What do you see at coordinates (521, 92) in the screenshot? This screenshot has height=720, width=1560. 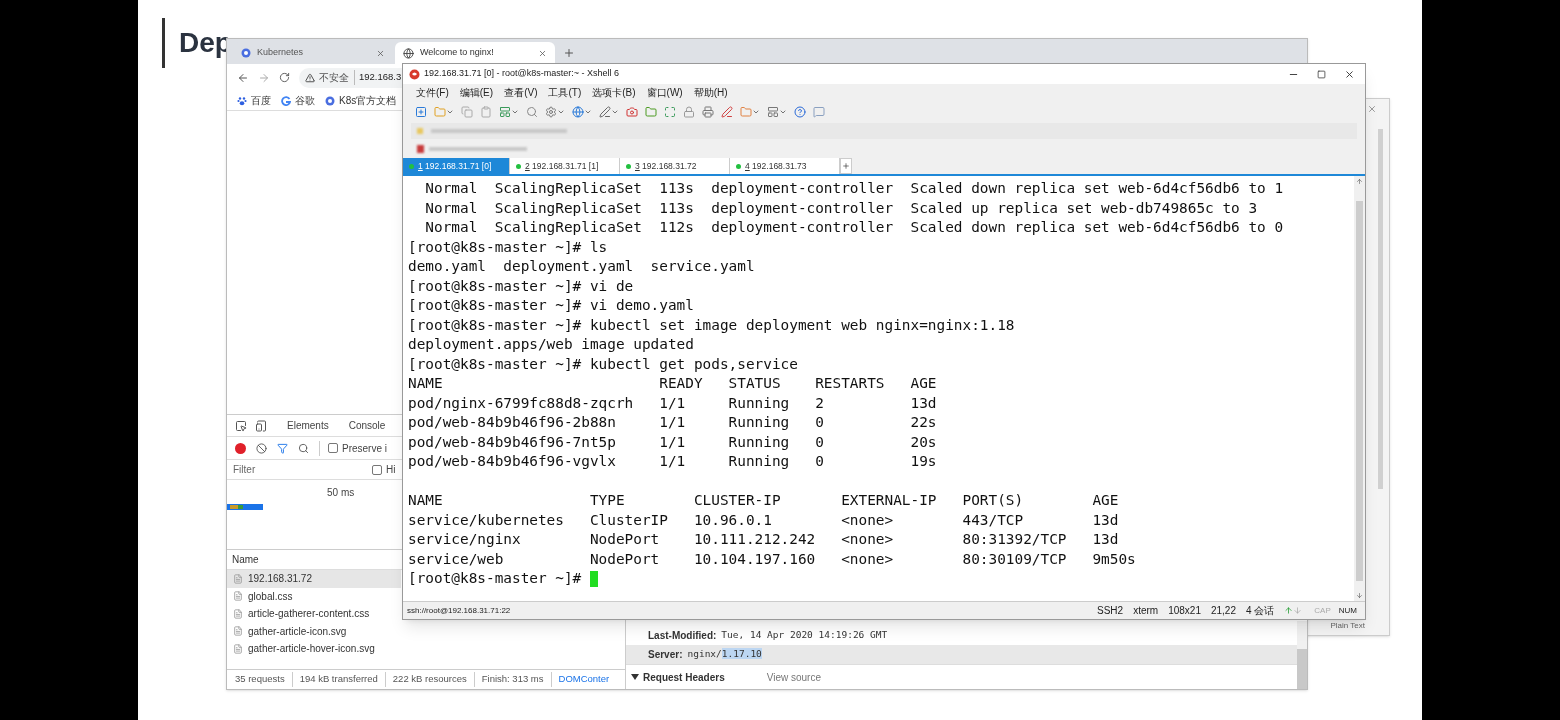 I see `menu-item: 查看(V)` at bounding box center [521, 92].